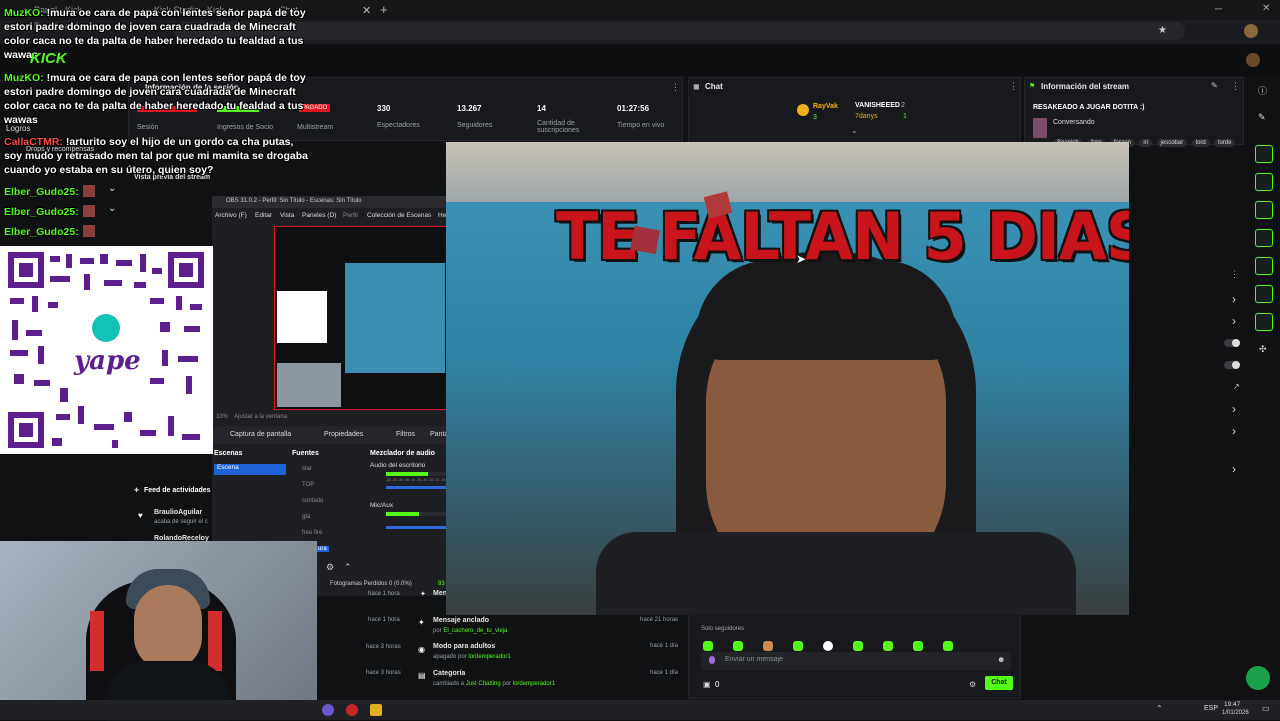  I want to click on tag: lord, so click(1200, 143).